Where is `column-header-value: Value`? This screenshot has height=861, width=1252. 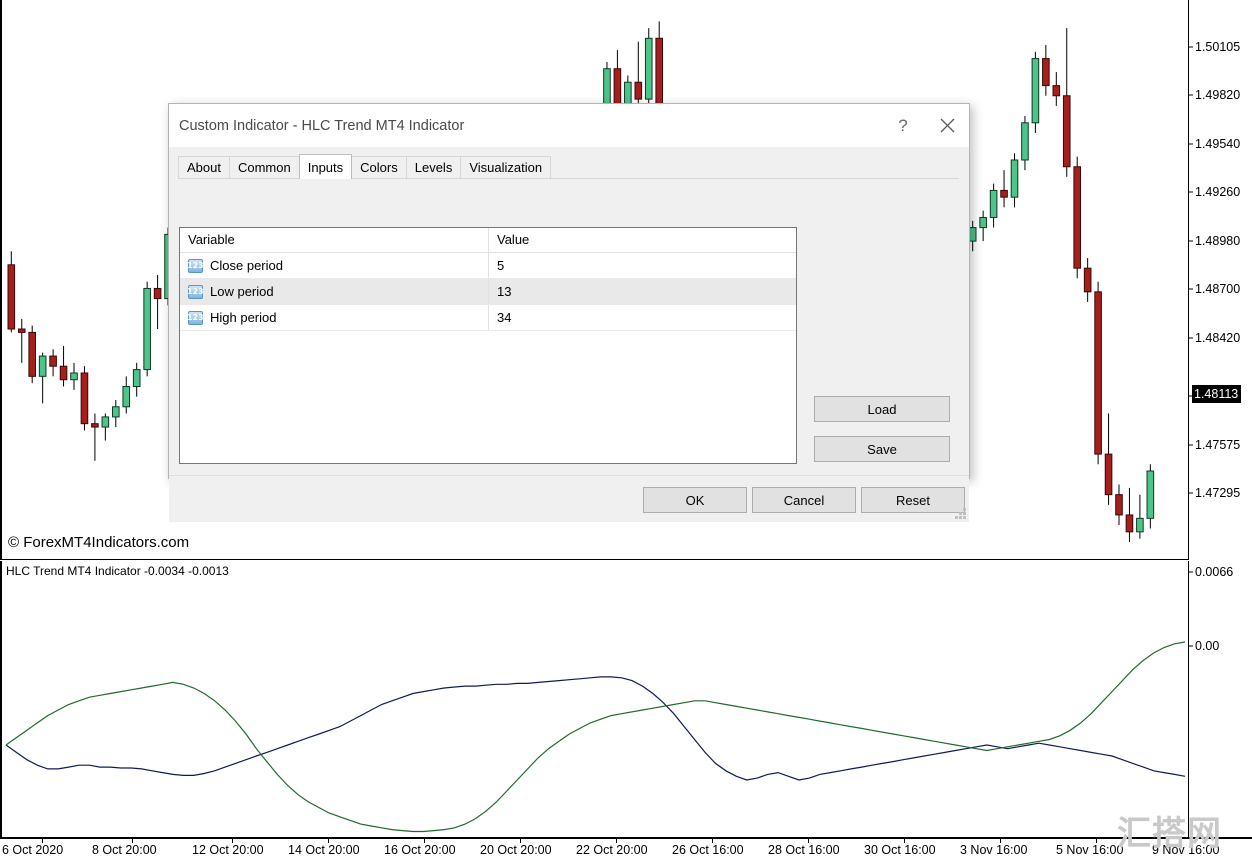 column-header-value: Value is located at coordinates (642, 240).